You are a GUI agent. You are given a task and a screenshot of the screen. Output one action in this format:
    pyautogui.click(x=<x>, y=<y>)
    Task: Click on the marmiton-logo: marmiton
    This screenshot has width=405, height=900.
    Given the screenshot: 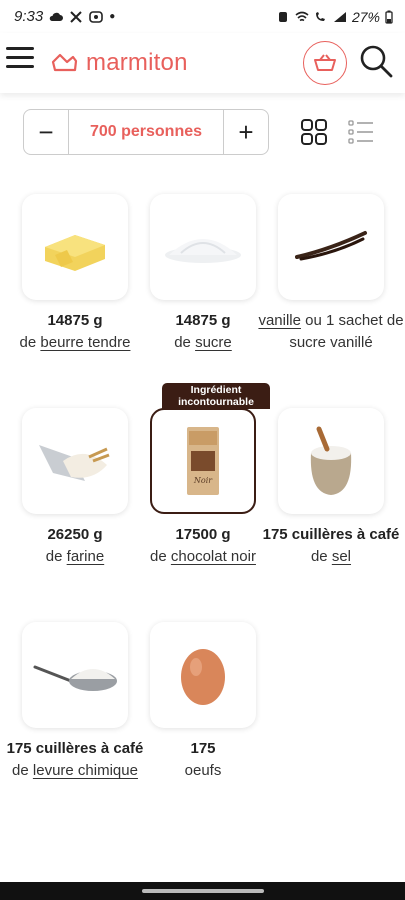 What is the action you would take?
    pyautogui.click(x=119, y=63)
    